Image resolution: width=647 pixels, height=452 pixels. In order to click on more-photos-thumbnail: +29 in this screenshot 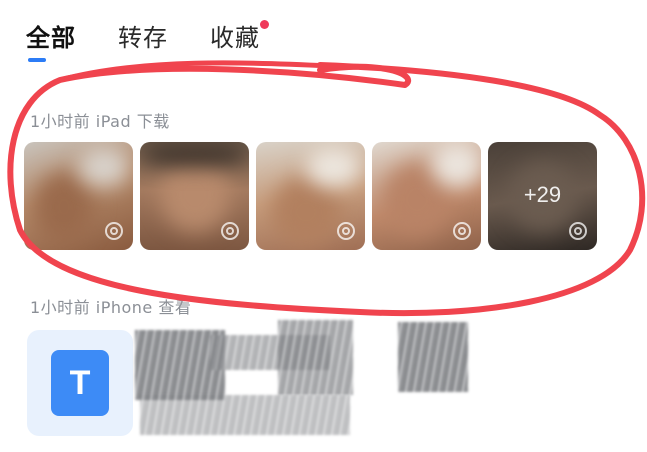, I will do `click(542, 196)`.